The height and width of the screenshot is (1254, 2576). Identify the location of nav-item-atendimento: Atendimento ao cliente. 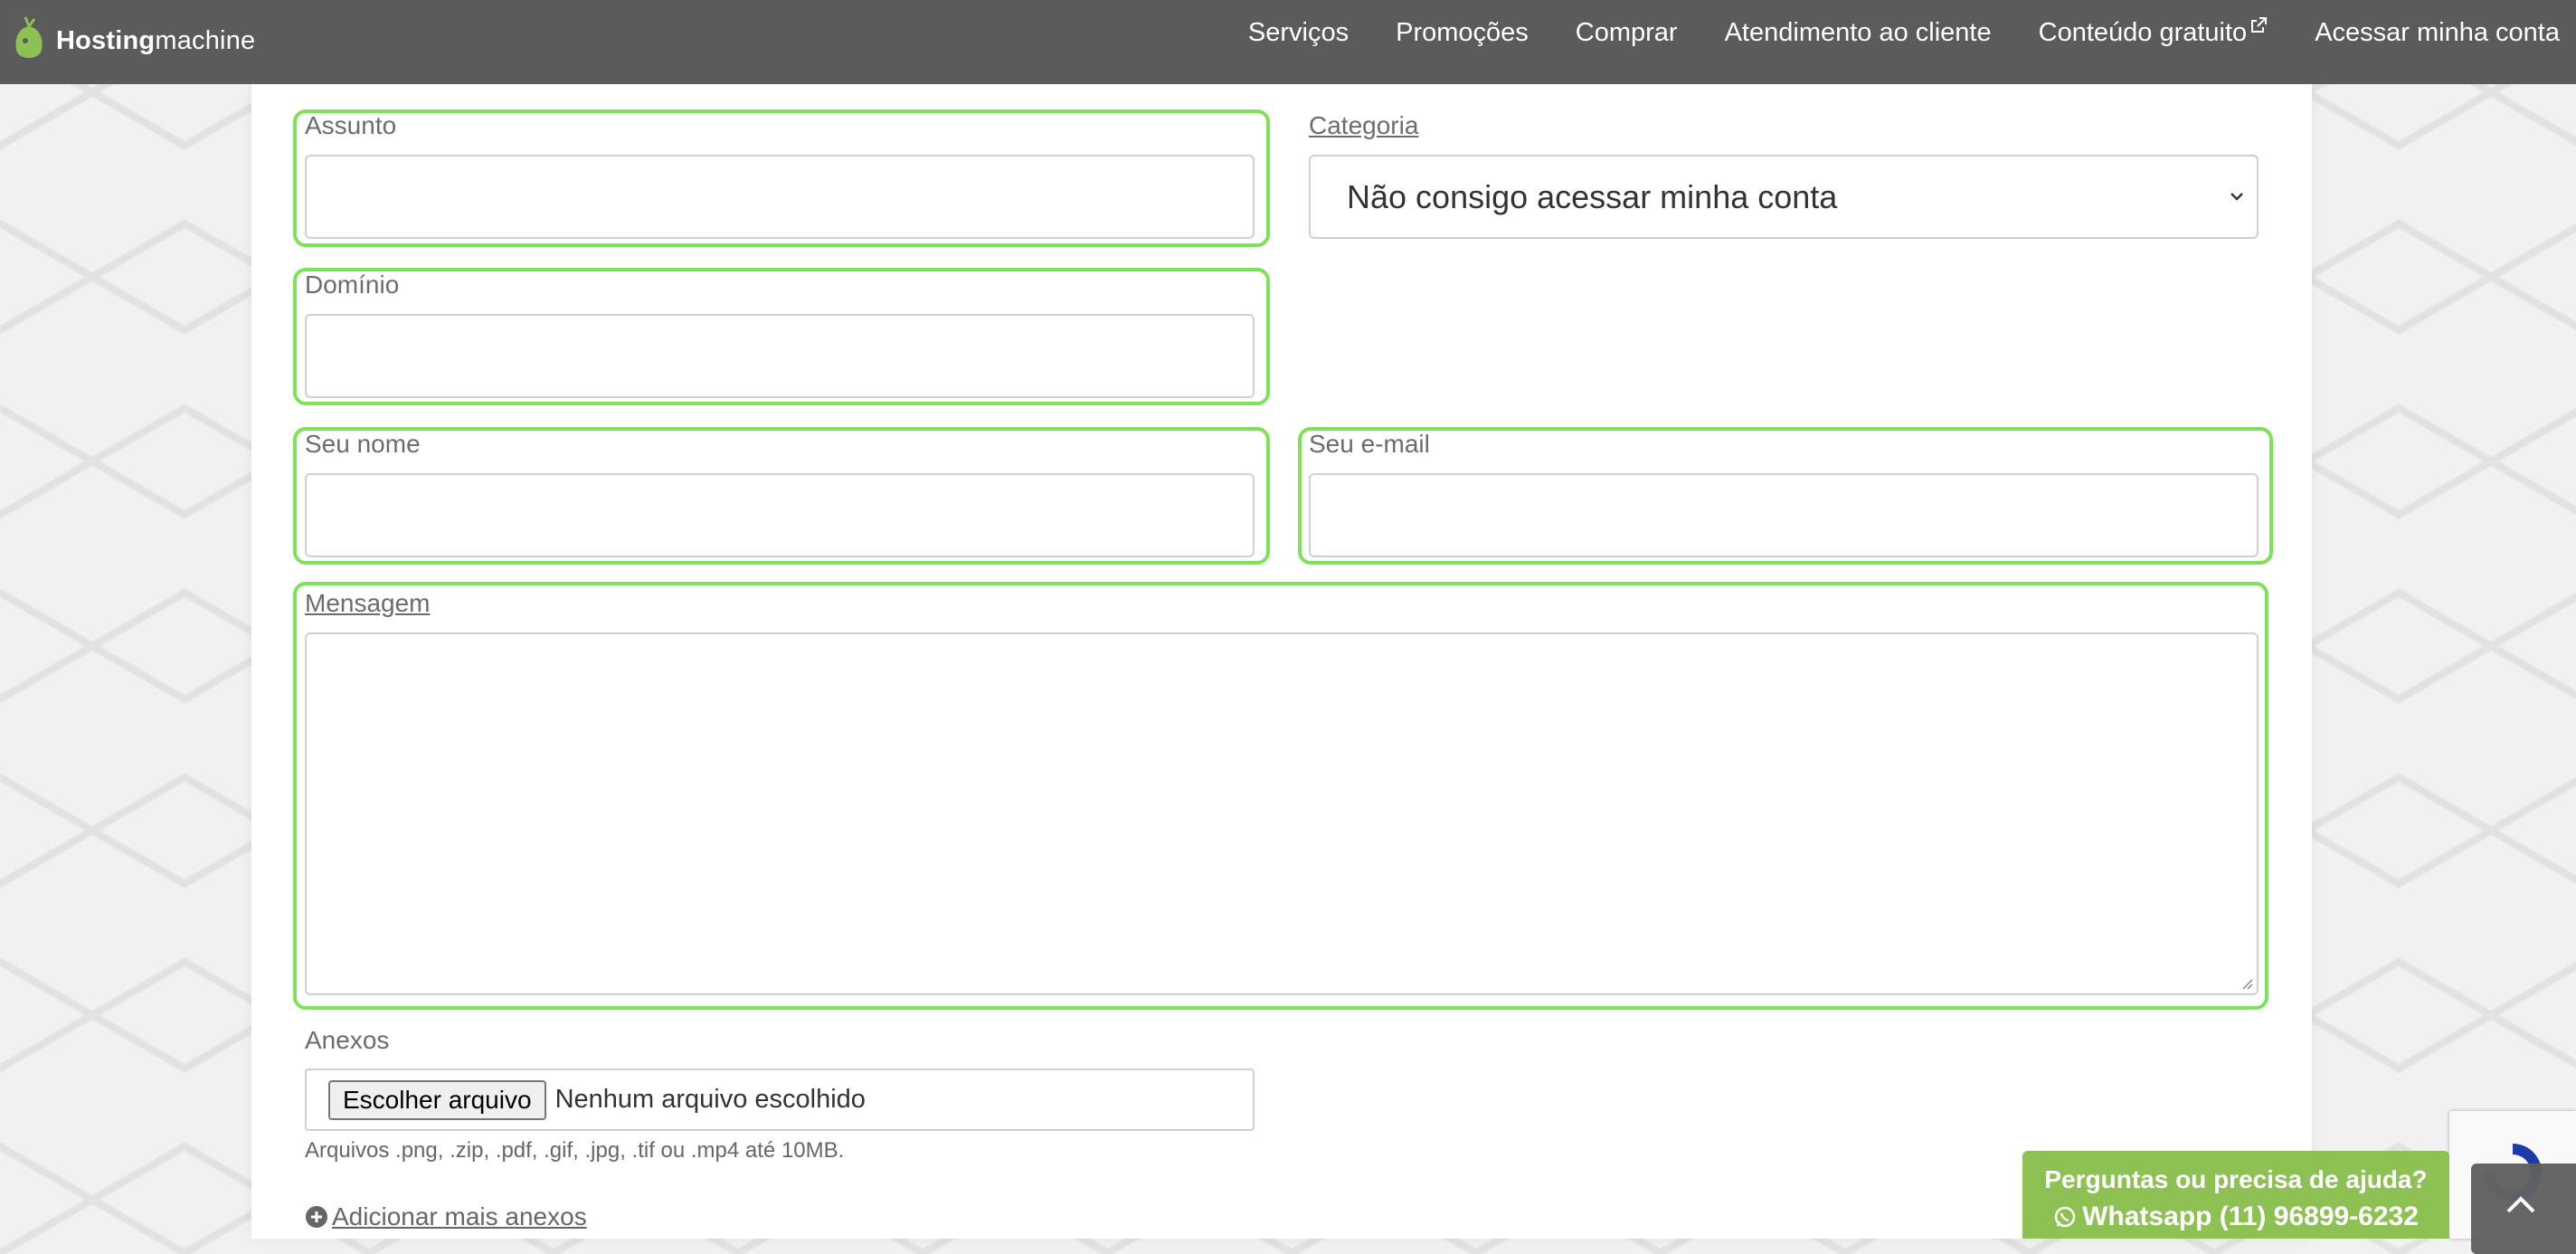
(1859, 33).